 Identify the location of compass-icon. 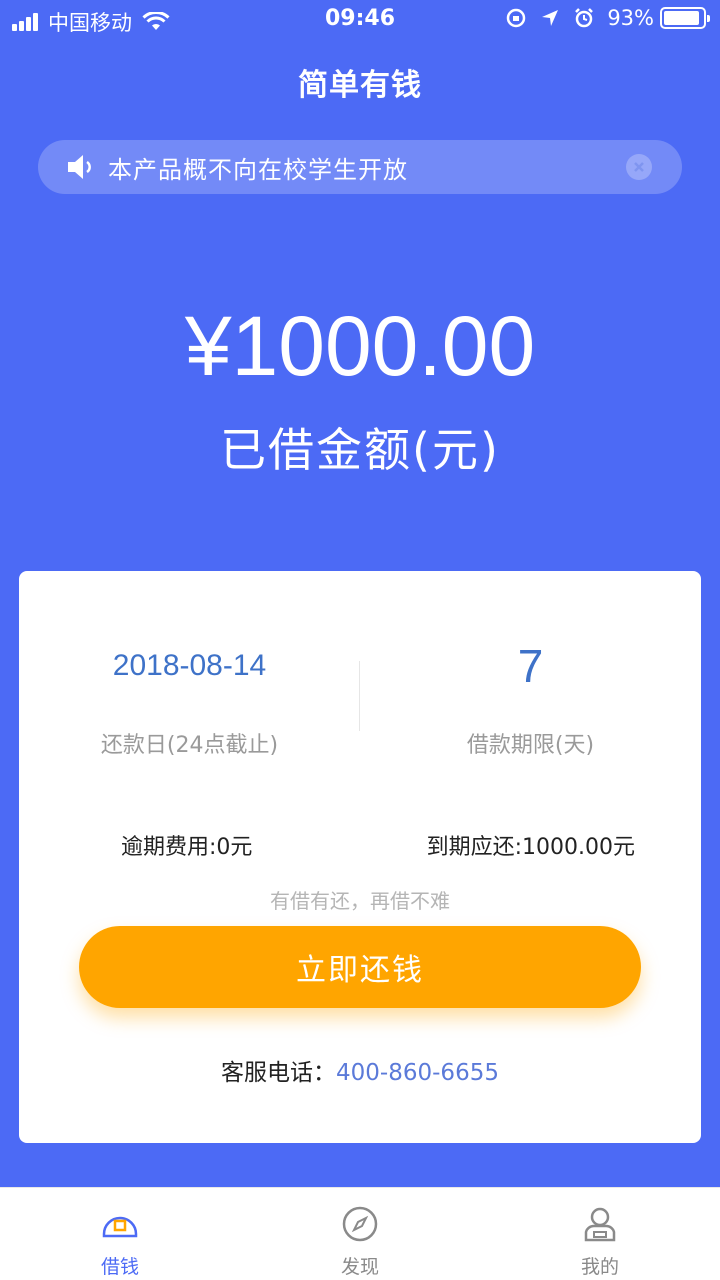
(360, 1224).